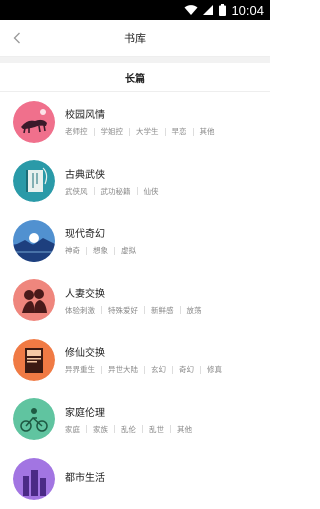 The image size is (320, 509). I want to click on tag-list: 老师控 学姐控 大学生 早恋 其他, so click(140, 131).